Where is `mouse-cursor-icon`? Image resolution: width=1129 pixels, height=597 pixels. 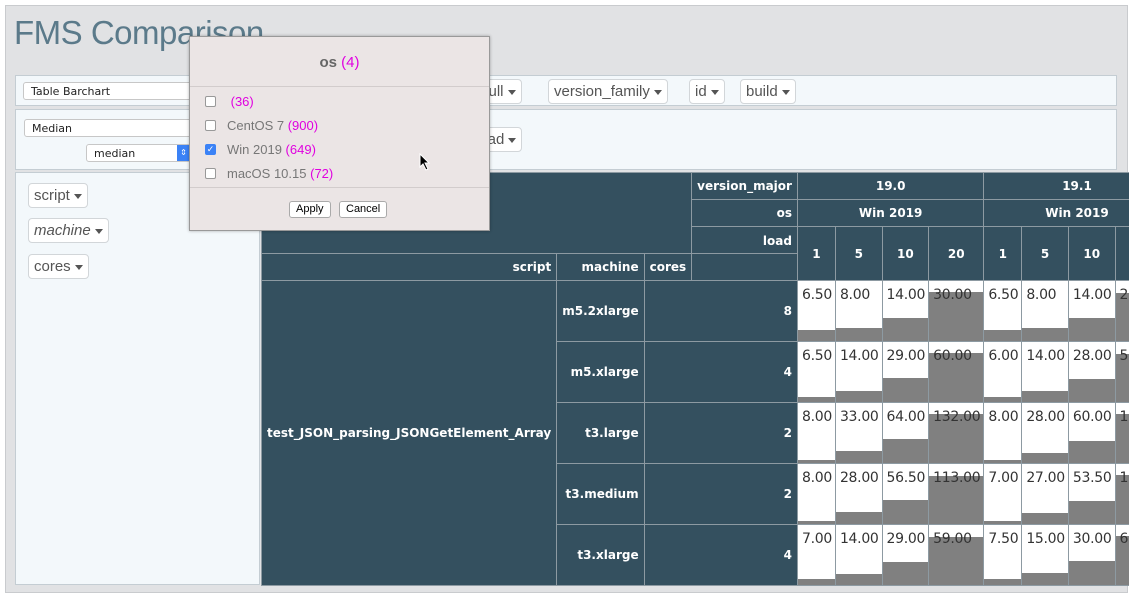 mouse-cursor-icon is located at coordinates (425, 162).